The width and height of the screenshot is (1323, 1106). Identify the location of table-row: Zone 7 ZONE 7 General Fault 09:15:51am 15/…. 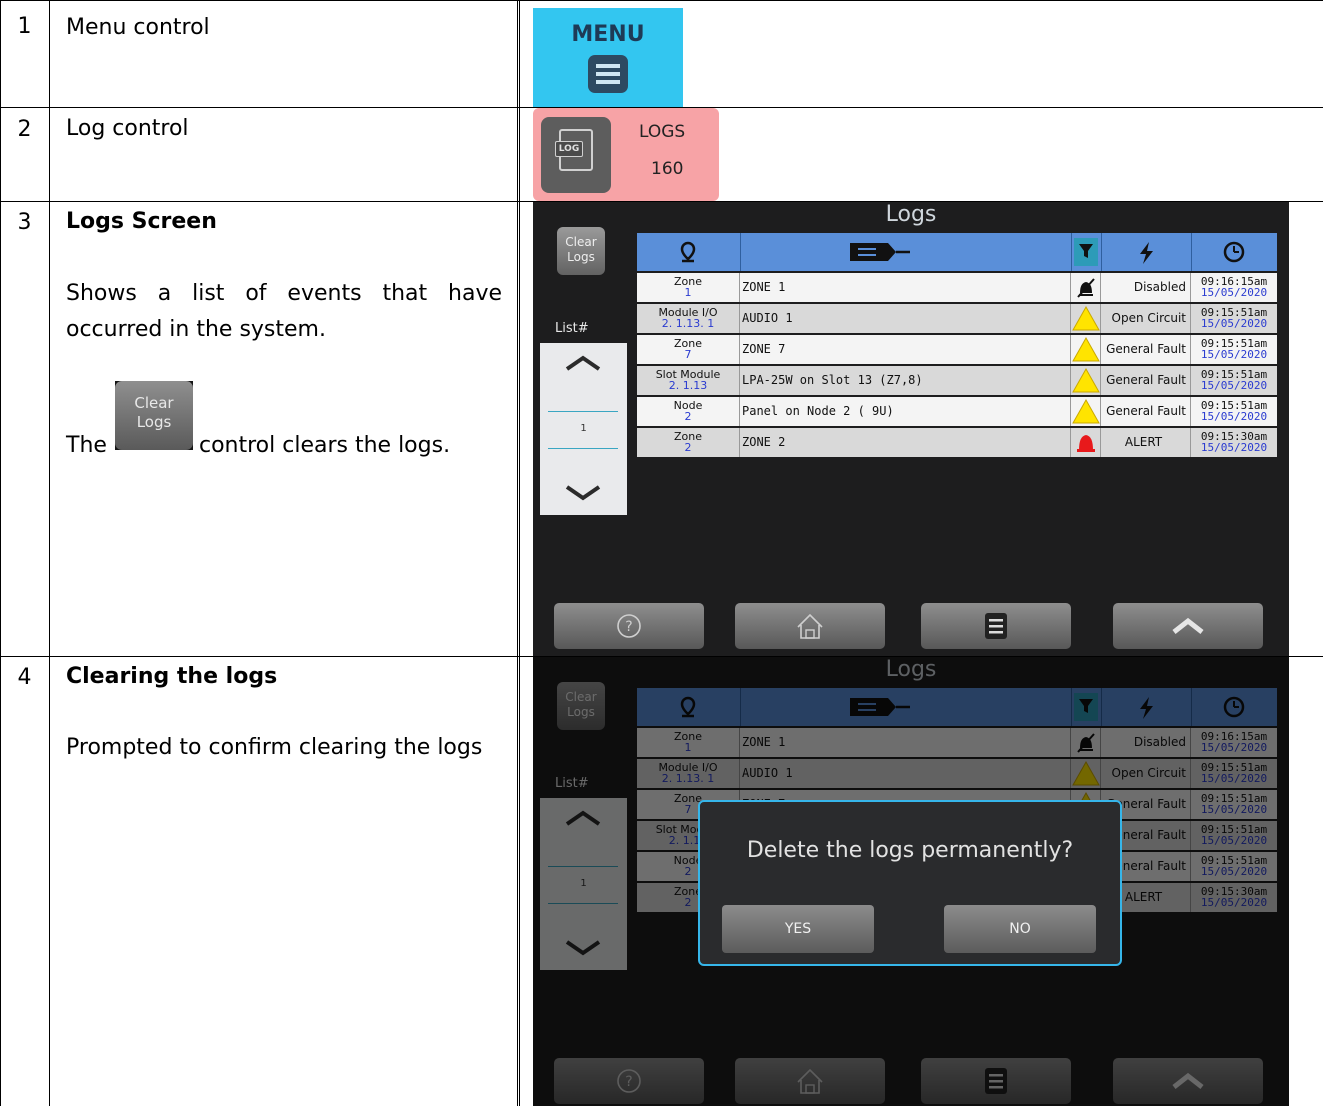
(957, 350).